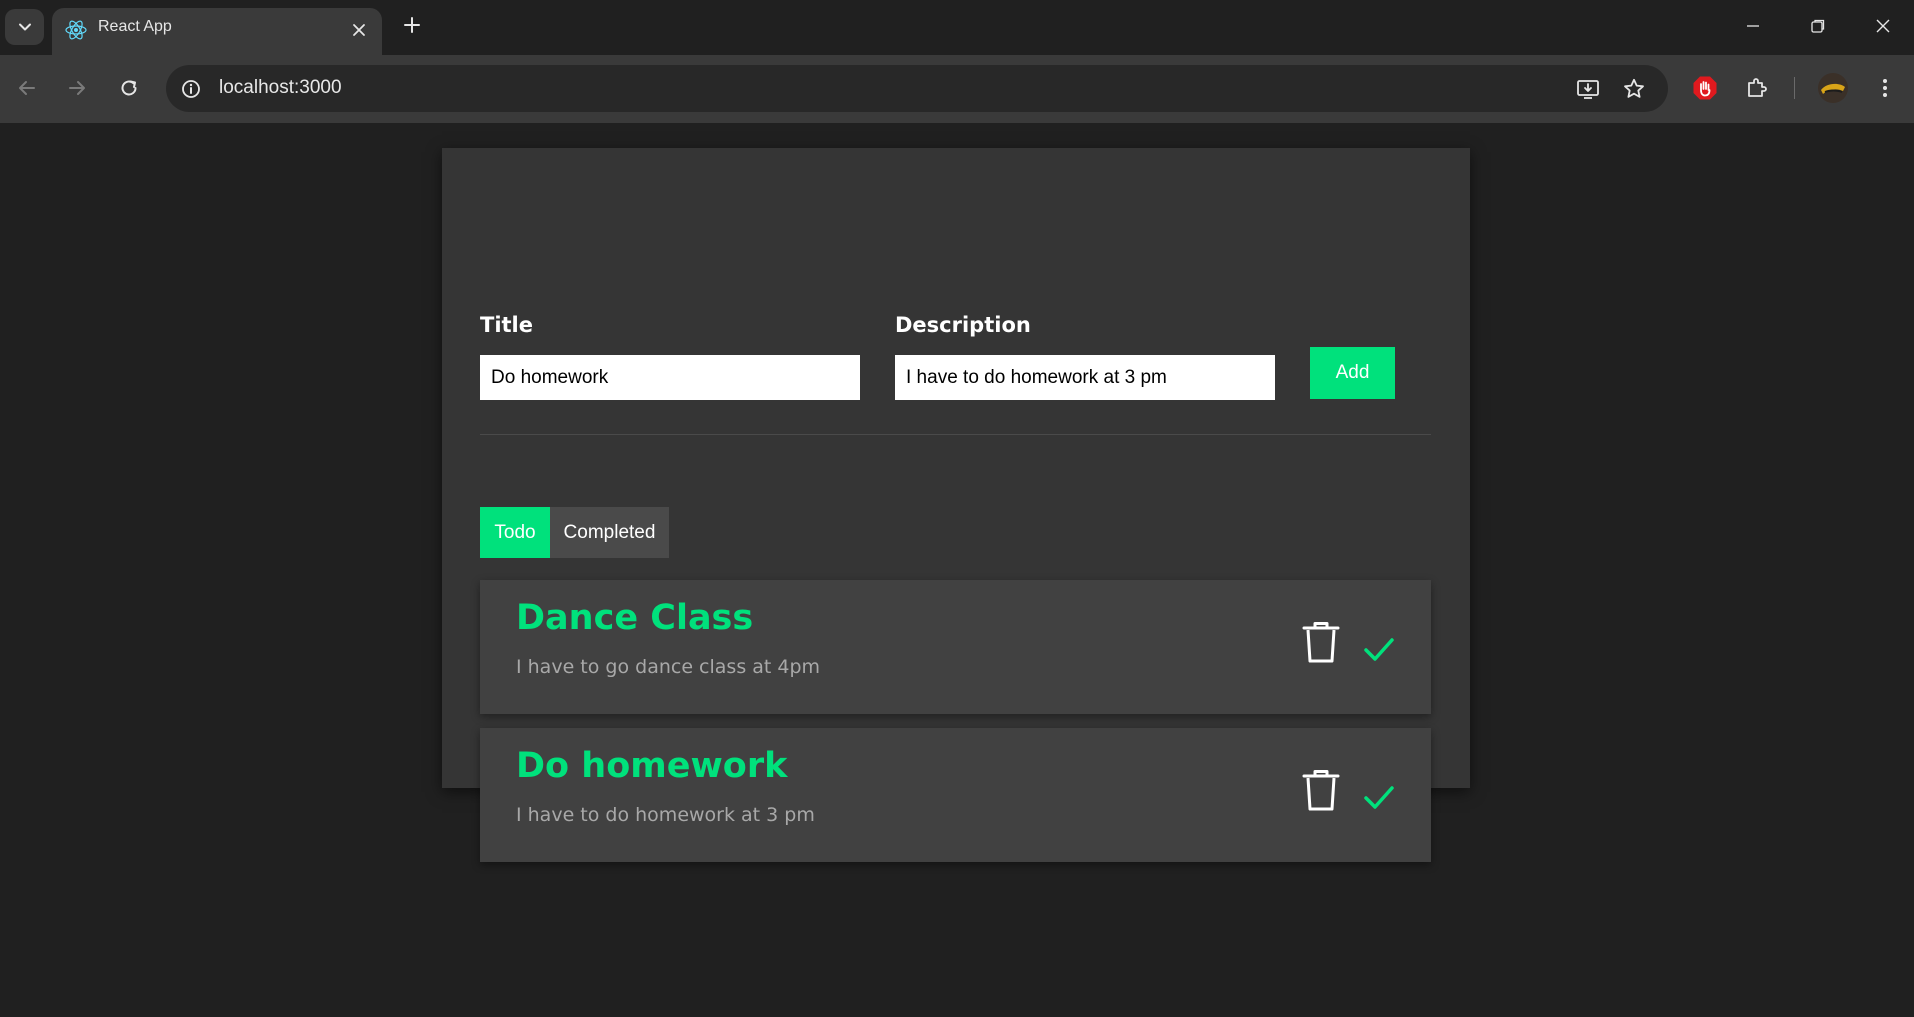  Describe the element at coordinates (665, 815) in the screenshot. I see `todo-description: I have to do homework at 3 pm` at that location.